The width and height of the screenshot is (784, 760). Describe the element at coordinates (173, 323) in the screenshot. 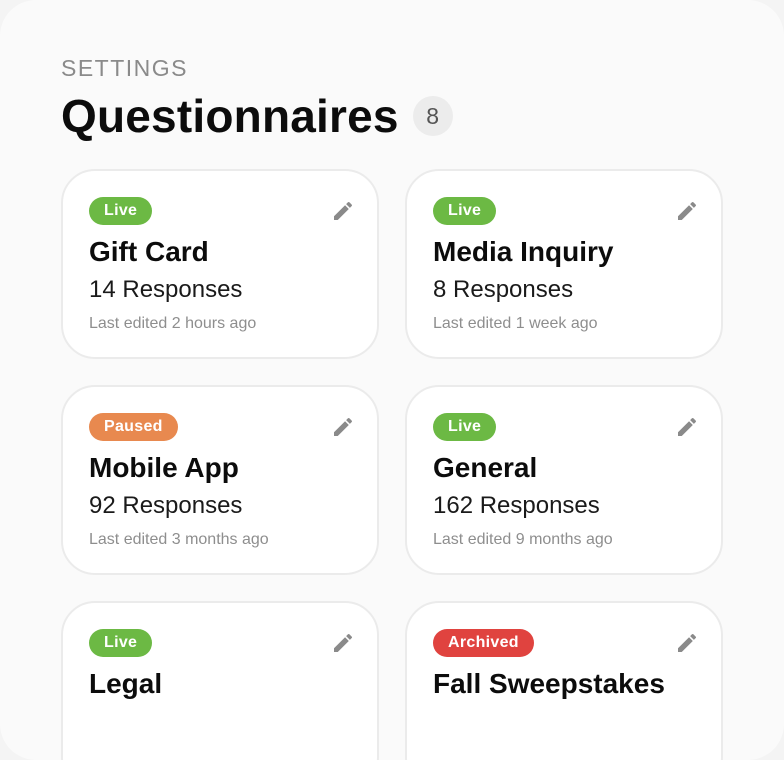

I see `last-edited: Last edited 2 hours ago` at that location.